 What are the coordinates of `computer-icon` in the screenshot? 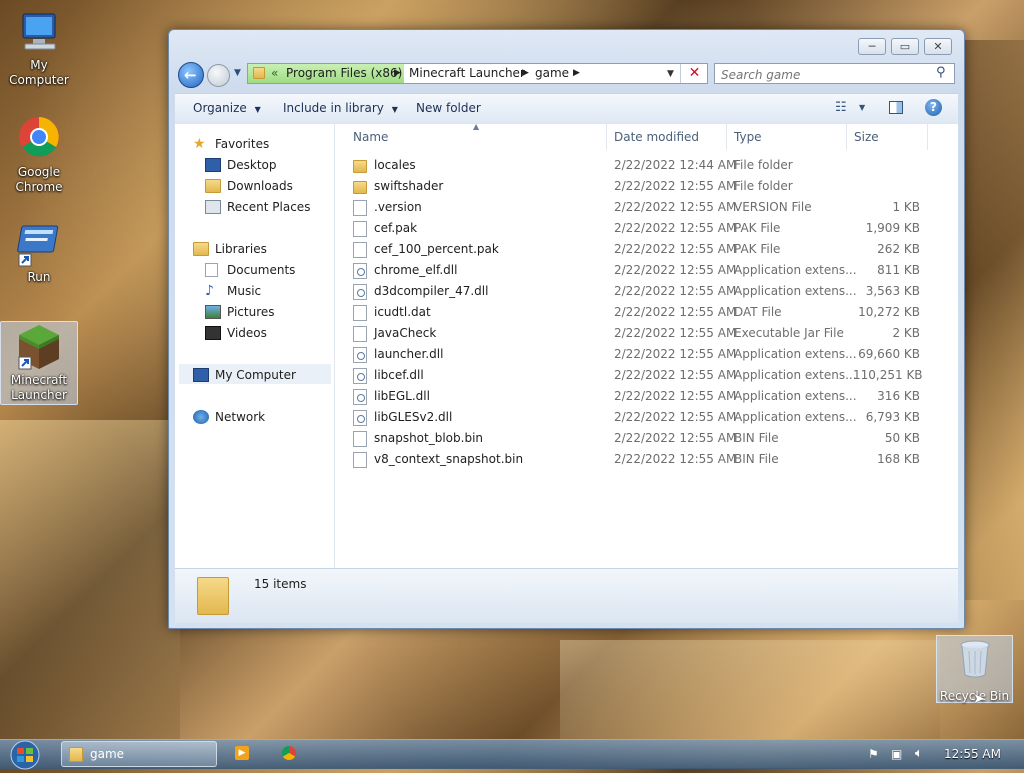 It's located at (39, 32).